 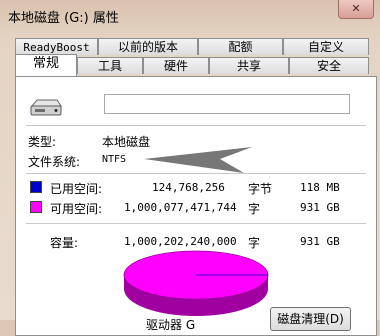 I want to click on volume-name-input, so click(x=227, y=104).